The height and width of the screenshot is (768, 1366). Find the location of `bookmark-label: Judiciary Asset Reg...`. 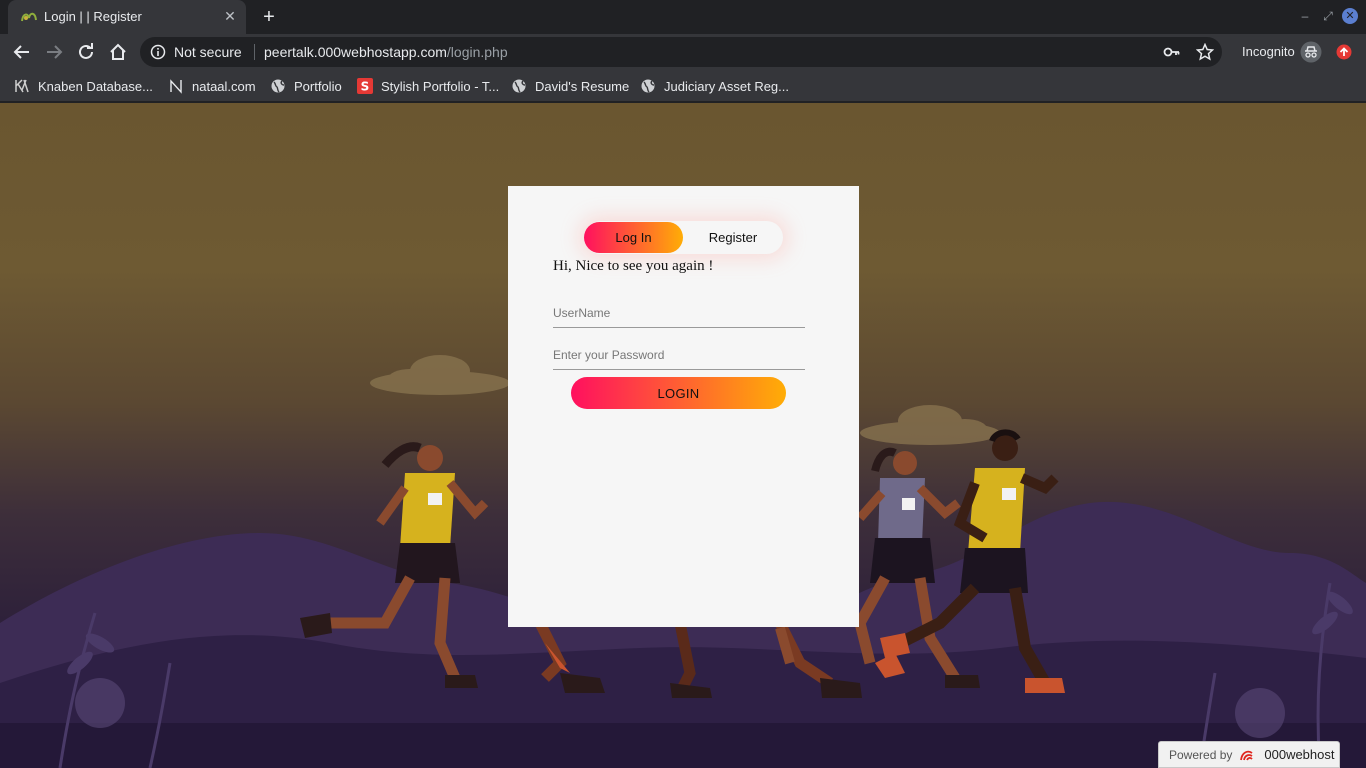

bookmark-label: Judiciary Asset Reg... is located at coordinates (726, 86).